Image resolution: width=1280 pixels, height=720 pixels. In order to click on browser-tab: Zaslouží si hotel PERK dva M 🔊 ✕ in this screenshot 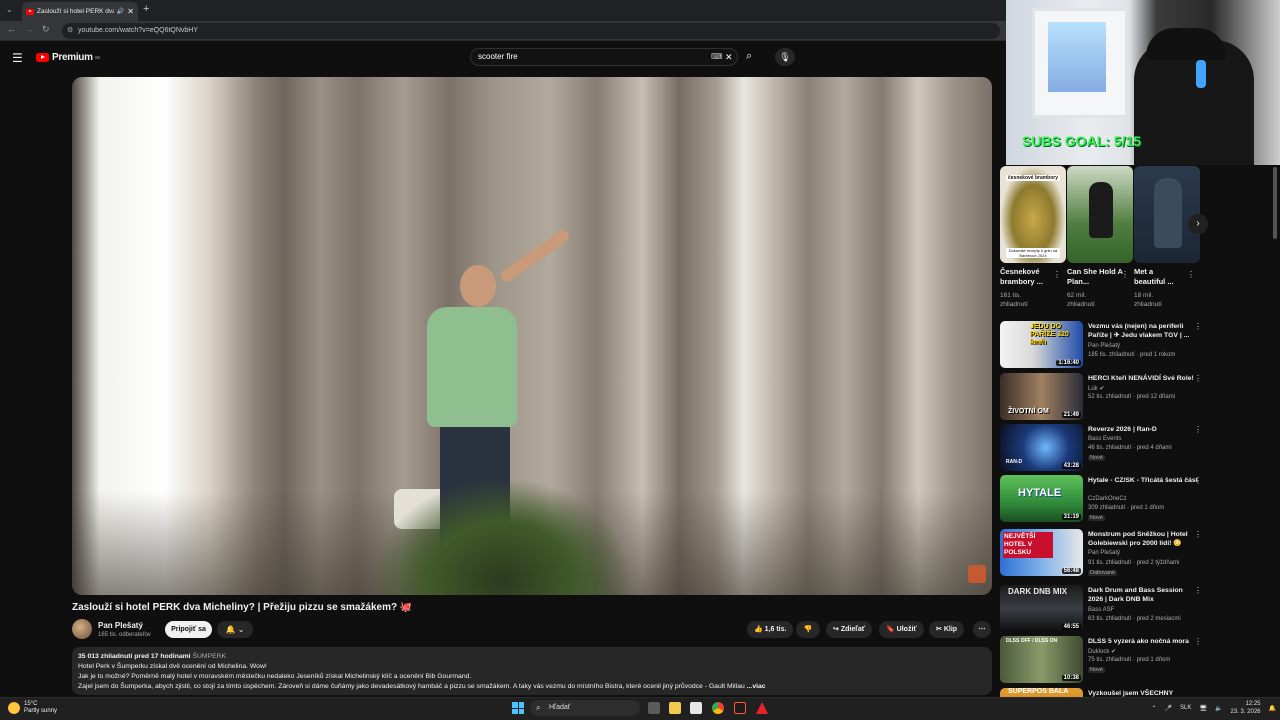, I will do `click(80, 11)`.